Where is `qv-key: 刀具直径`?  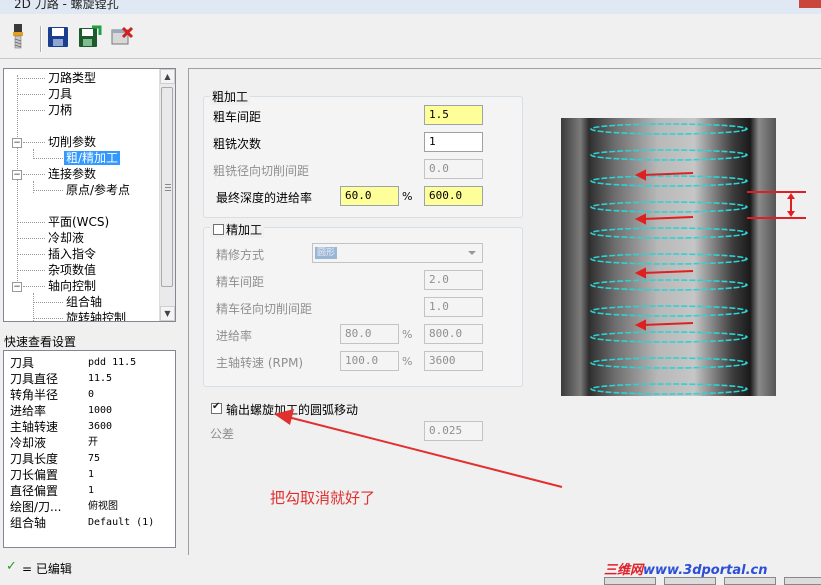
qv-key: 刀具直径 is located at coordinates (34, 379).